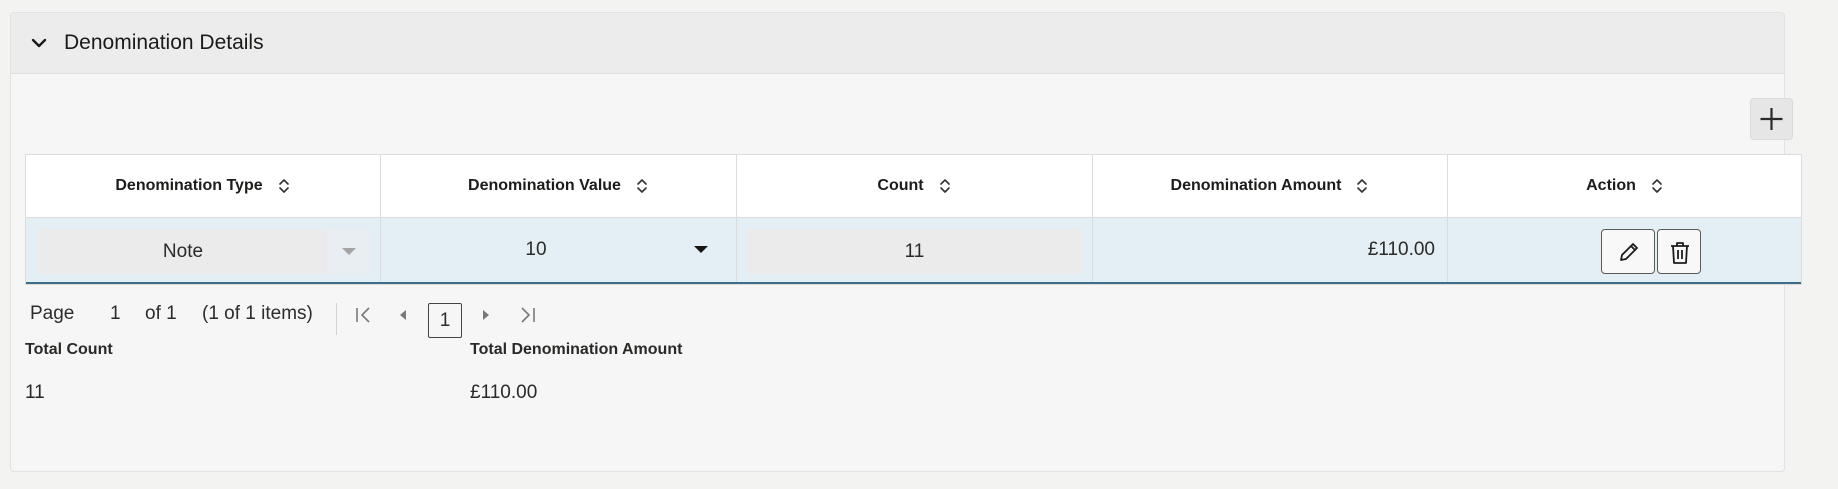  I want to click on current-page-input: 1, so click(115, 314).